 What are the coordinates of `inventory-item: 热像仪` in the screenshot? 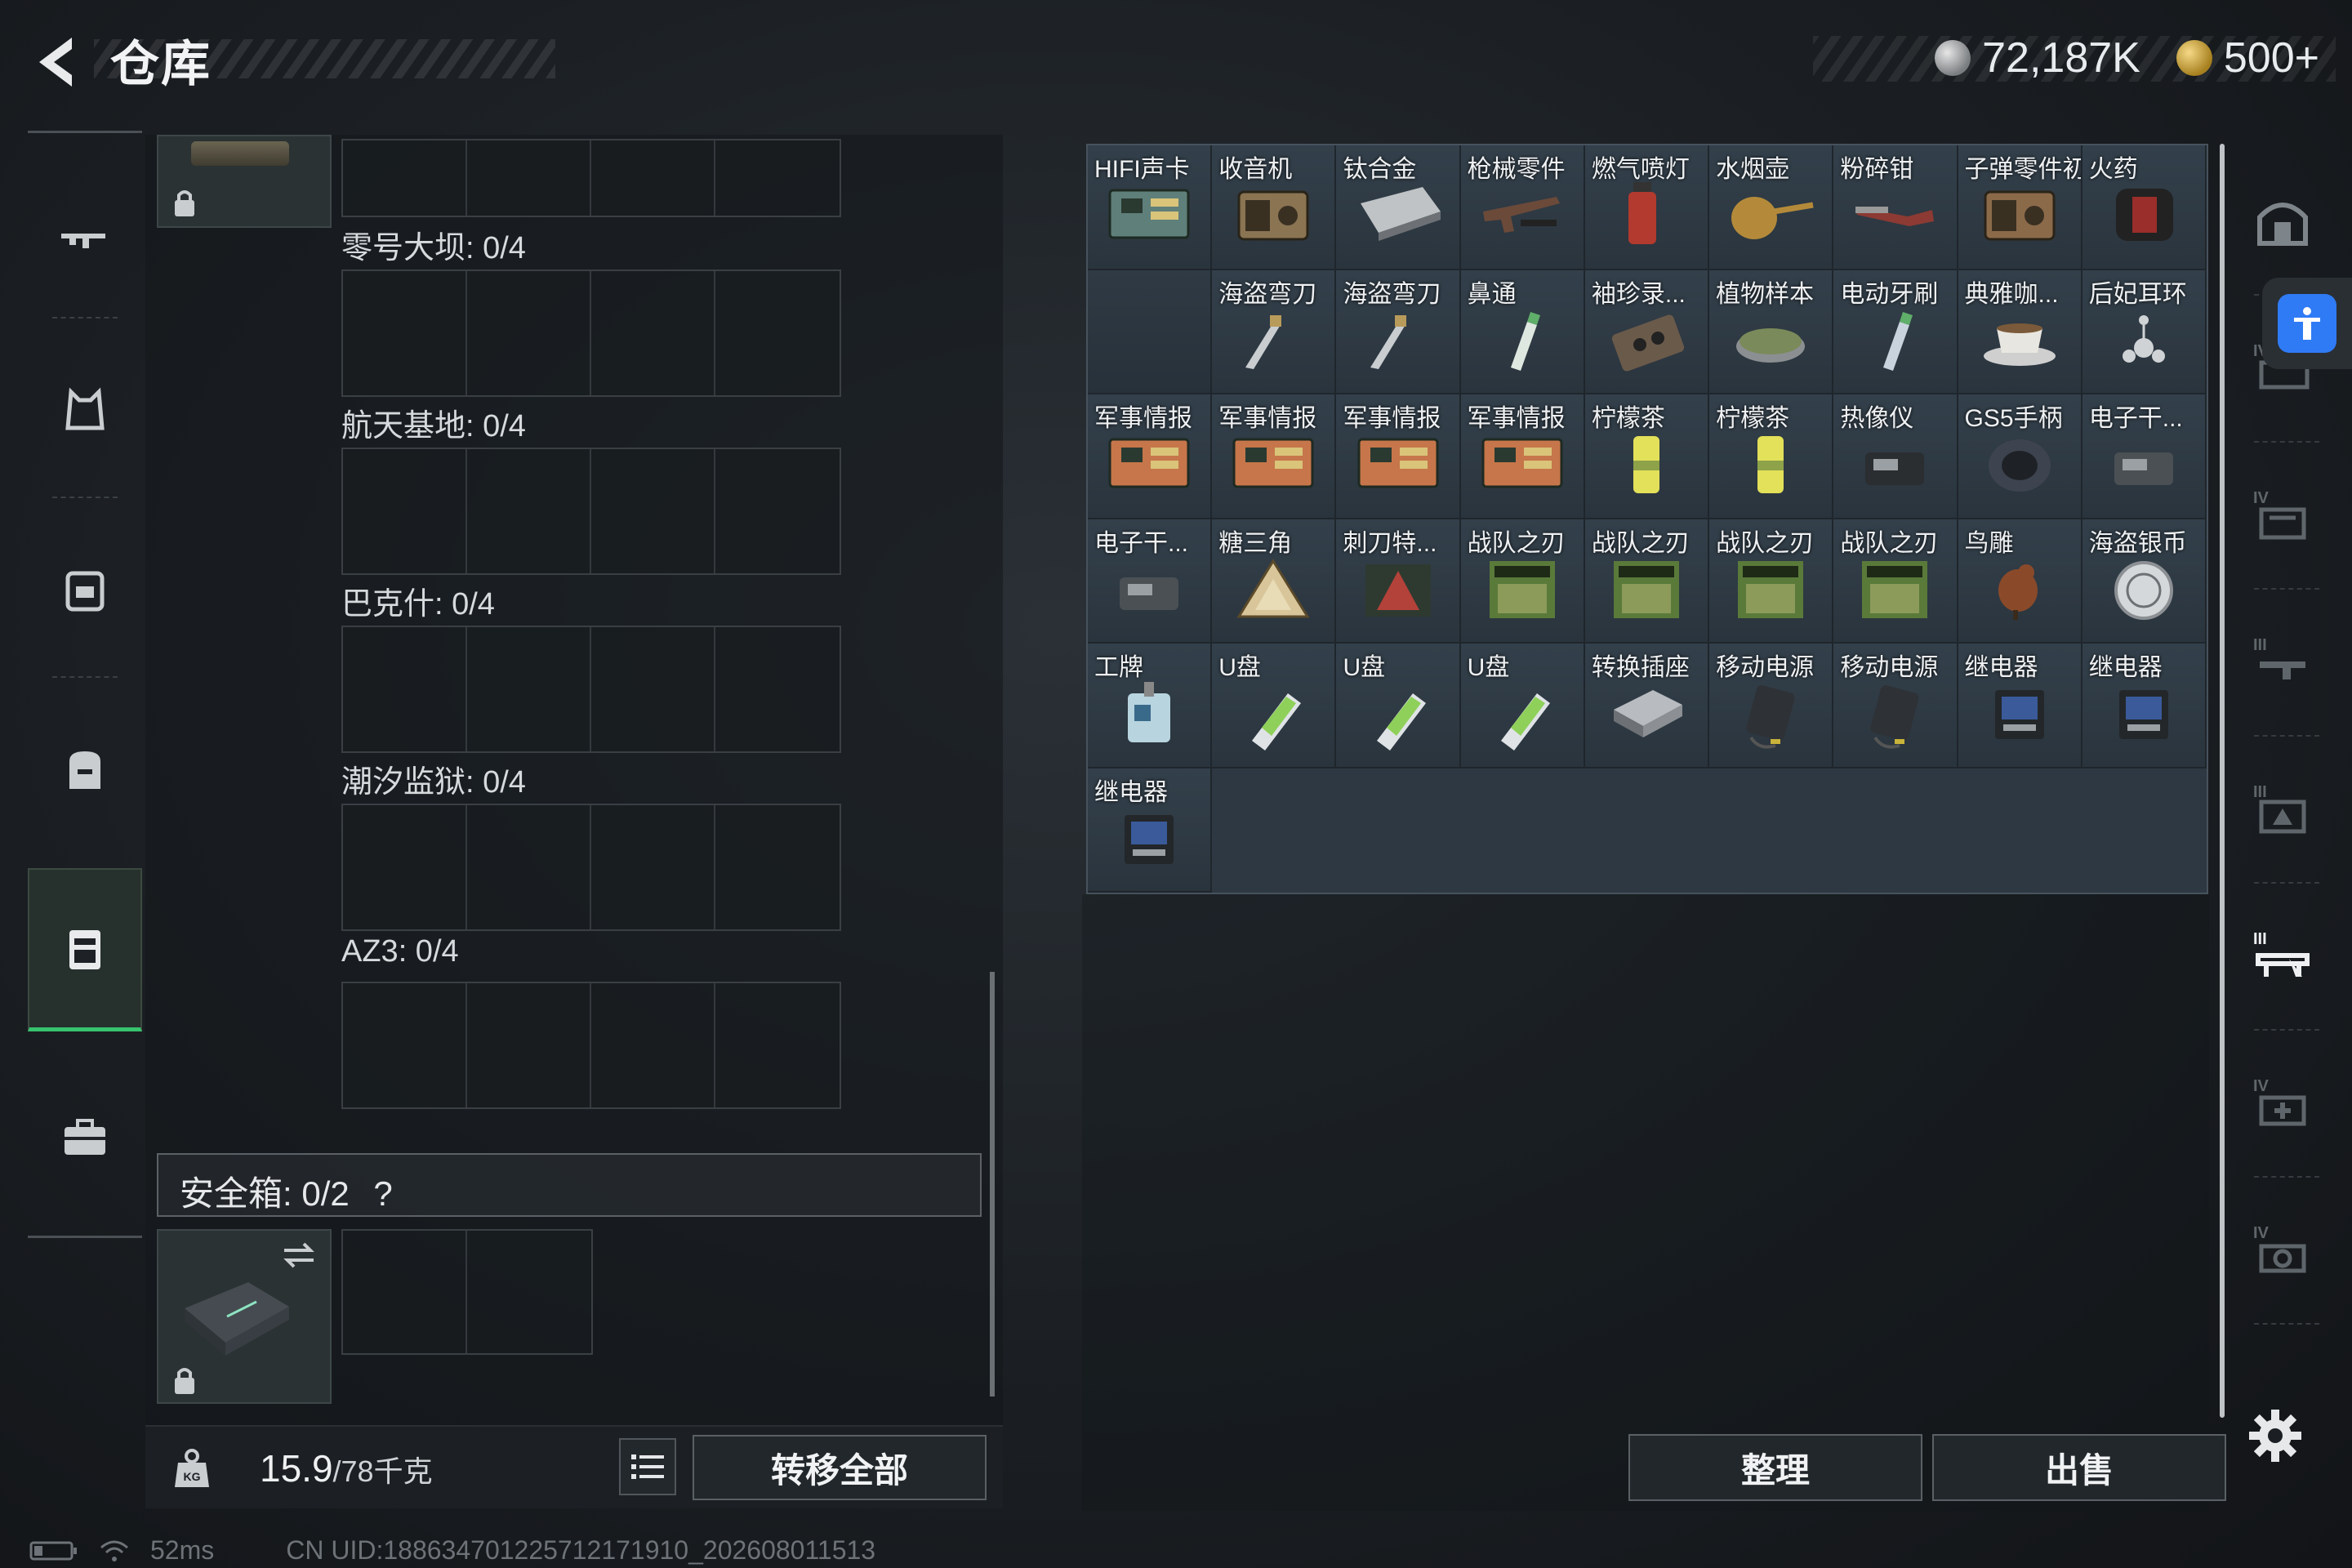 It's located at (1896, 456).